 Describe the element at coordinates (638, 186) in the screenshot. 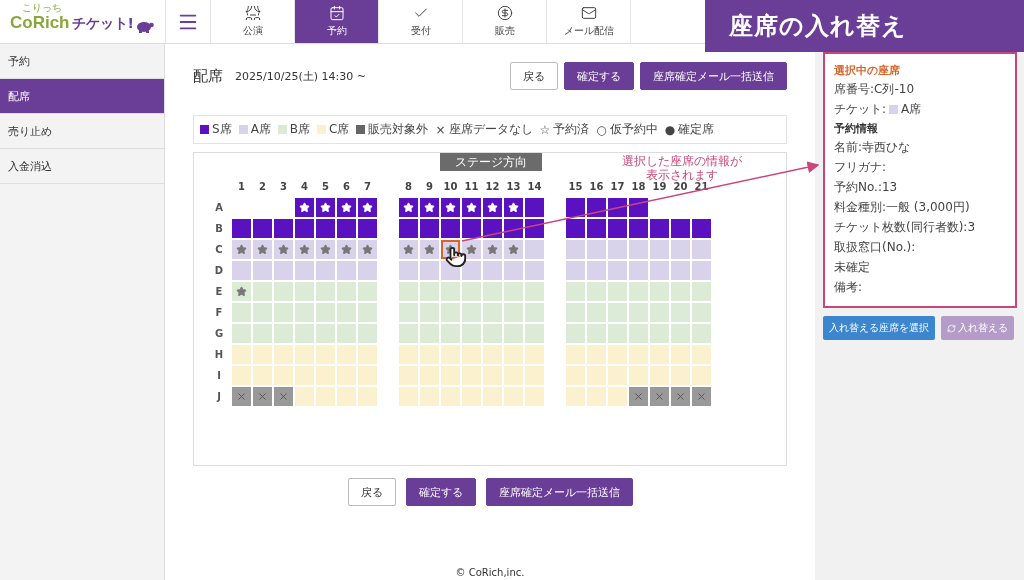

I see `column-number: 18` at that location.